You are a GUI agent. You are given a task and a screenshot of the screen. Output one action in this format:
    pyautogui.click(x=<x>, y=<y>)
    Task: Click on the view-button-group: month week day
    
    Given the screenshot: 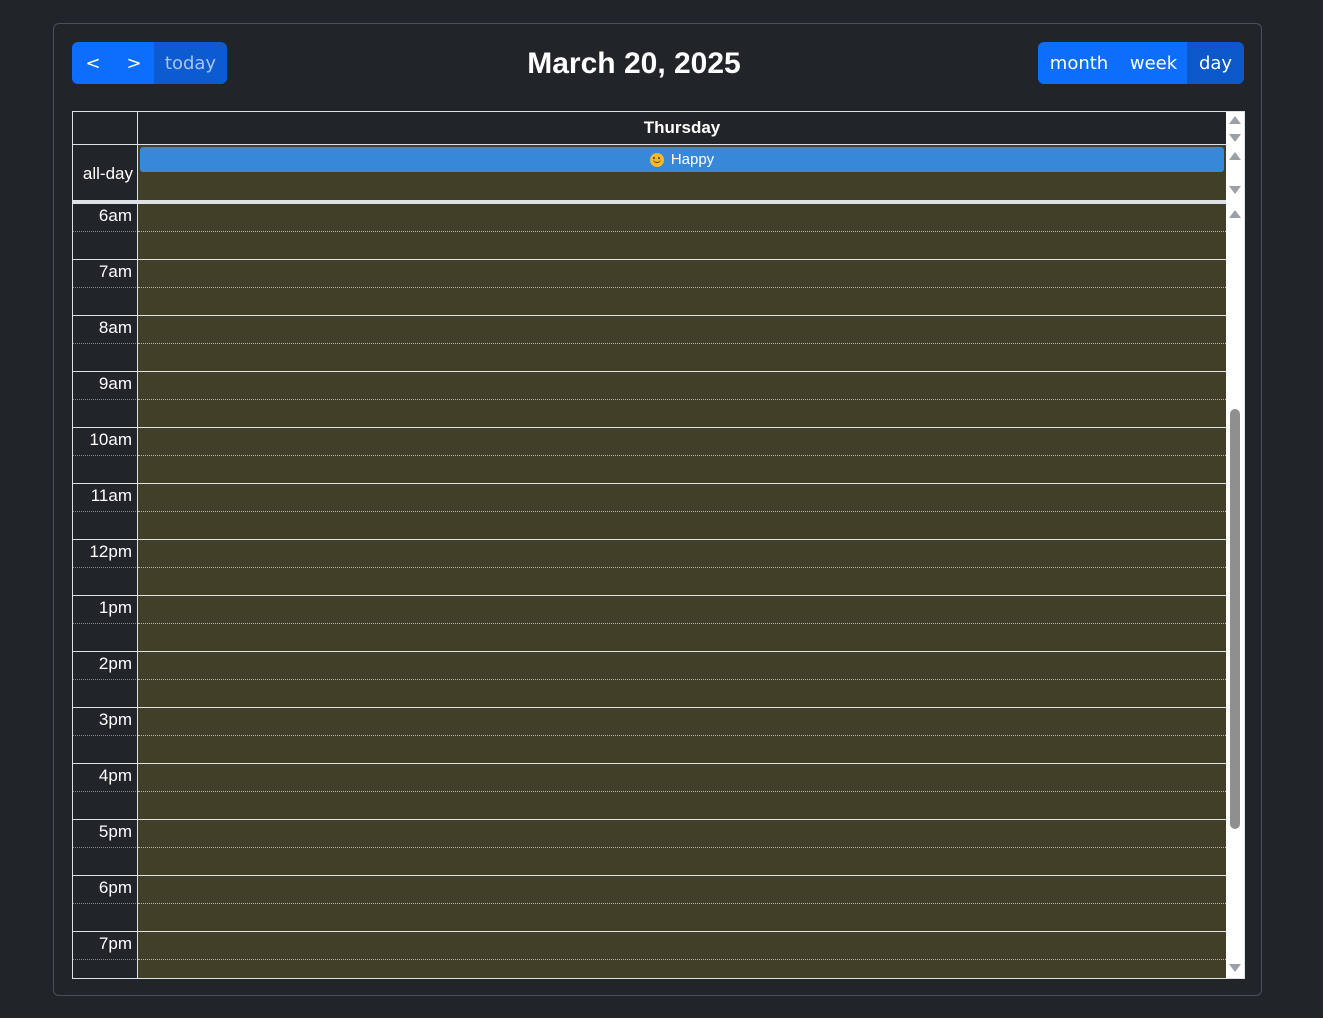 What is the action you would take?
    pyautogui.click(x=1141, y=63)
    